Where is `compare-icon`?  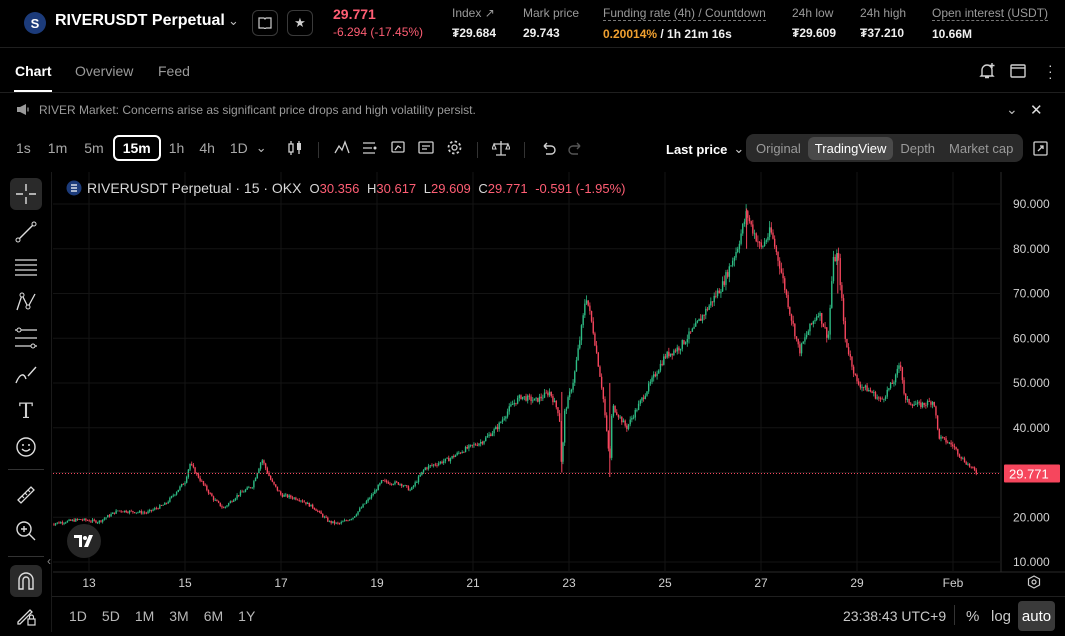 compare-icon is located at coordinates (426, 150).